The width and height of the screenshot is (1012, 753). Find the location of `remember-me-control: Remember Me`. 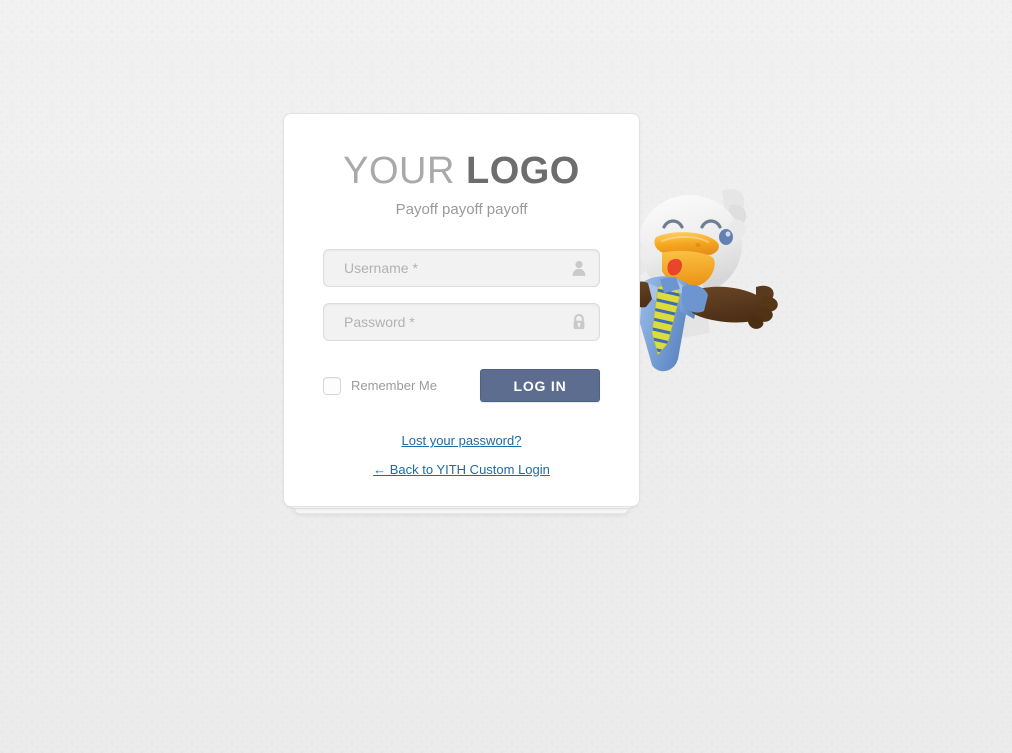

remember-me-control: Remember Me is located at coordinates (401, 385).